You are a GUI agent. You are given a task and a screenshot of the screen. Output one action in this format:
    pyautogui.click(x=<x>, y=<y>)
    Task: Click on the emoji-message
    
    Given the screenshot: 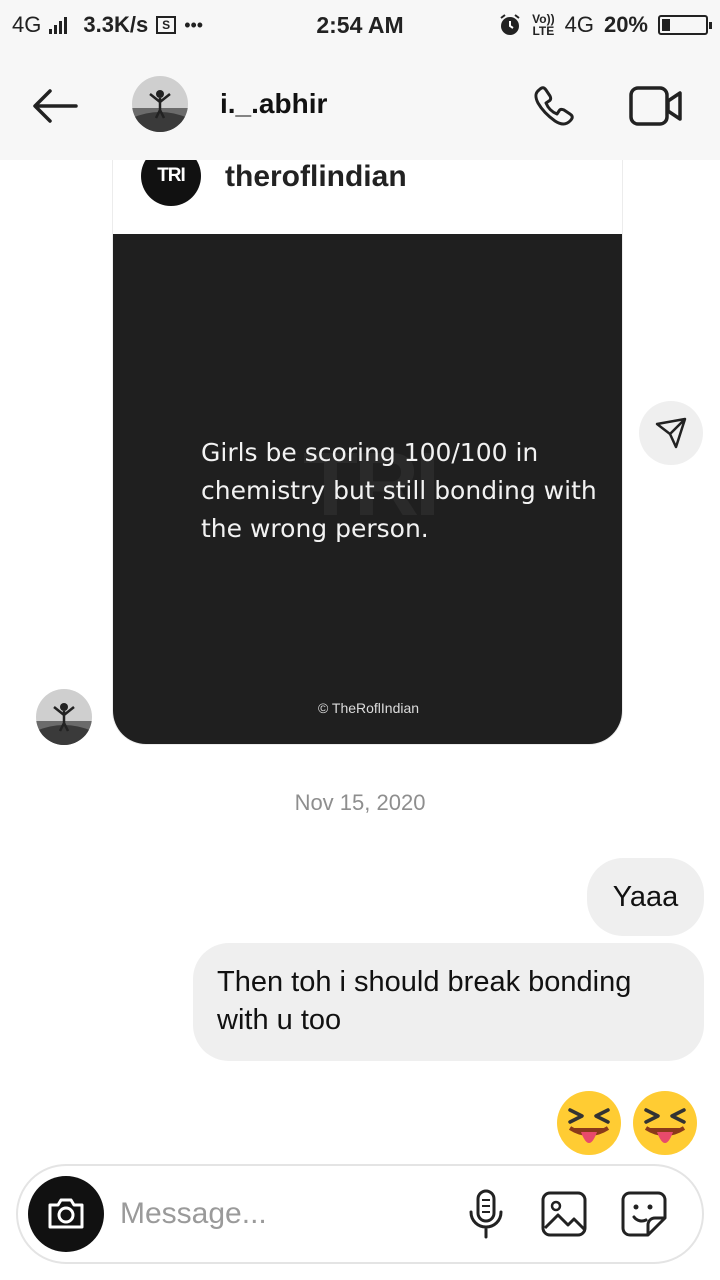 What is the action you would take?
    pyautogui.click(x=627, y=1123)
    